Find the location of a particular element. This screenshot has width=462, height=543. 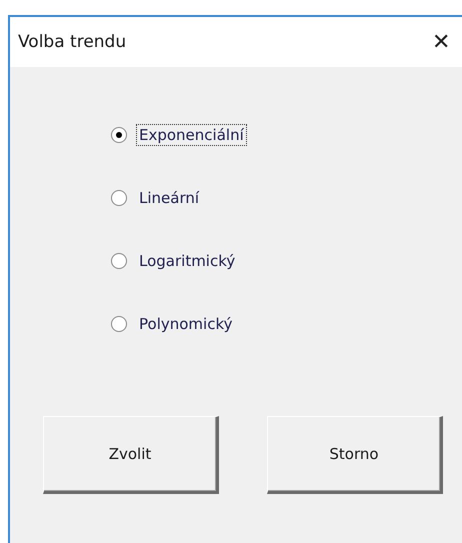

radio-label: Logaritmický is located at coordinates (187, 261).